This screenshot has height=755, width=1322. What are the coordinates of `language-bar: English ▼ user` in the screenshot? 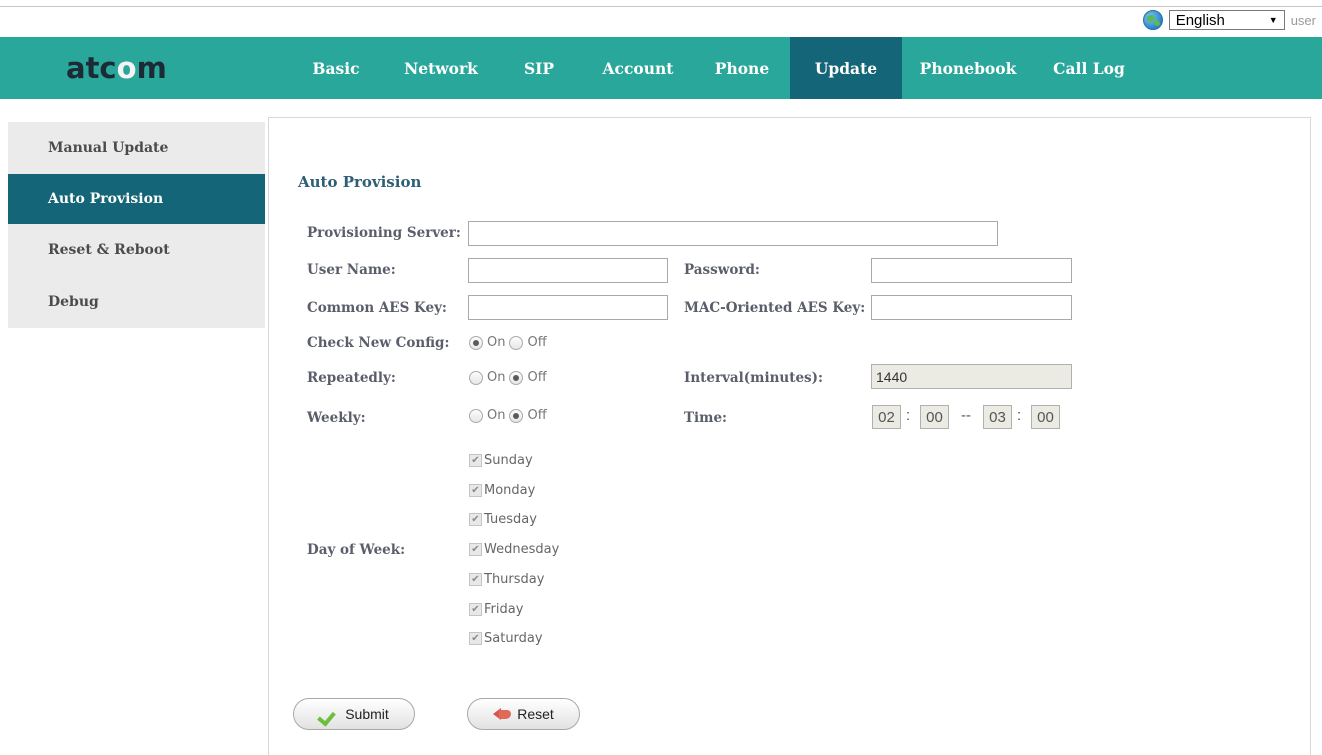 It's located at (1229, 20).